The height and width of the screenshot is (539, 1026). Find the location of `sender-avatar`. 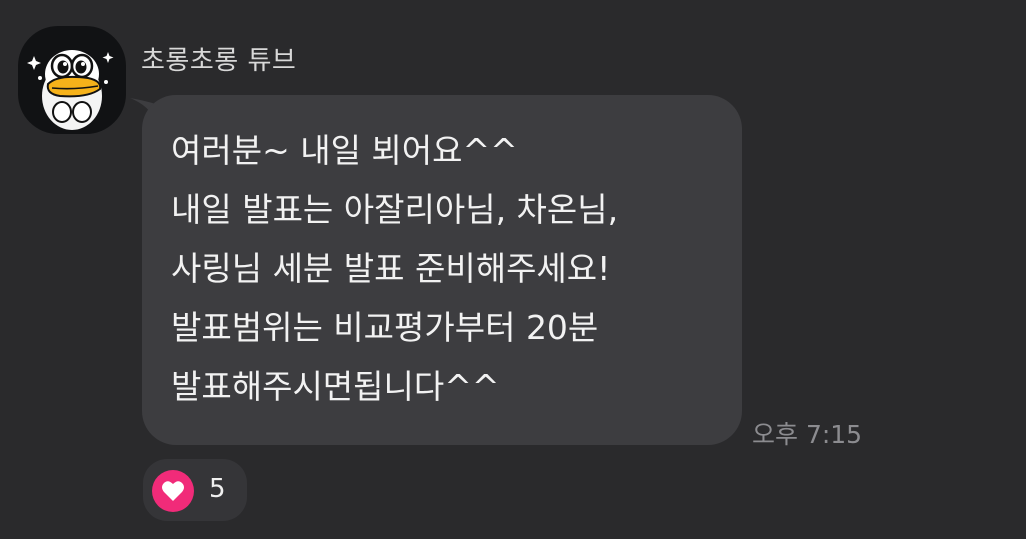

sender-avatar is located at coordinates (72, 80).